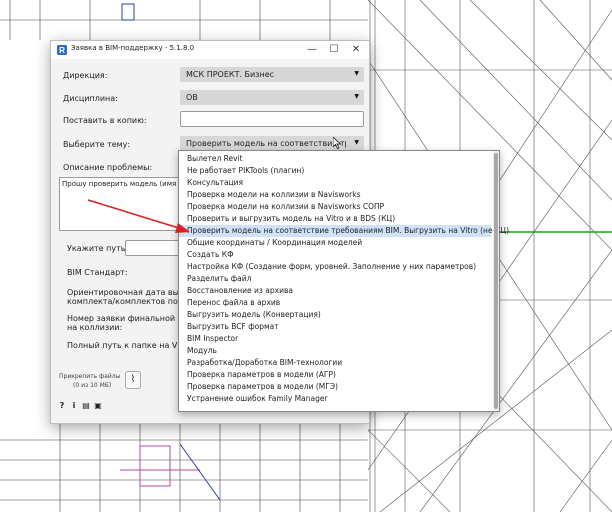  Describe the element at coordinates (337, 143) in the screenshot. I see `mouse-cursor-icon` at that location.